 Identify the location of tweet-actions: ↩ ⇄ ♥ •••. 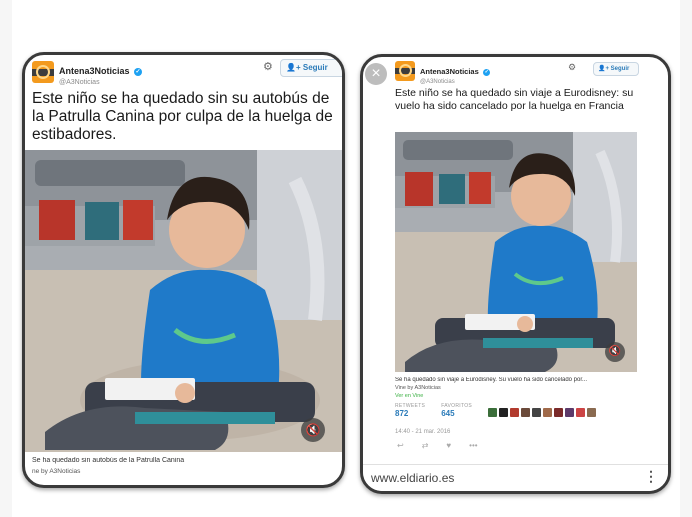
(437, 445).